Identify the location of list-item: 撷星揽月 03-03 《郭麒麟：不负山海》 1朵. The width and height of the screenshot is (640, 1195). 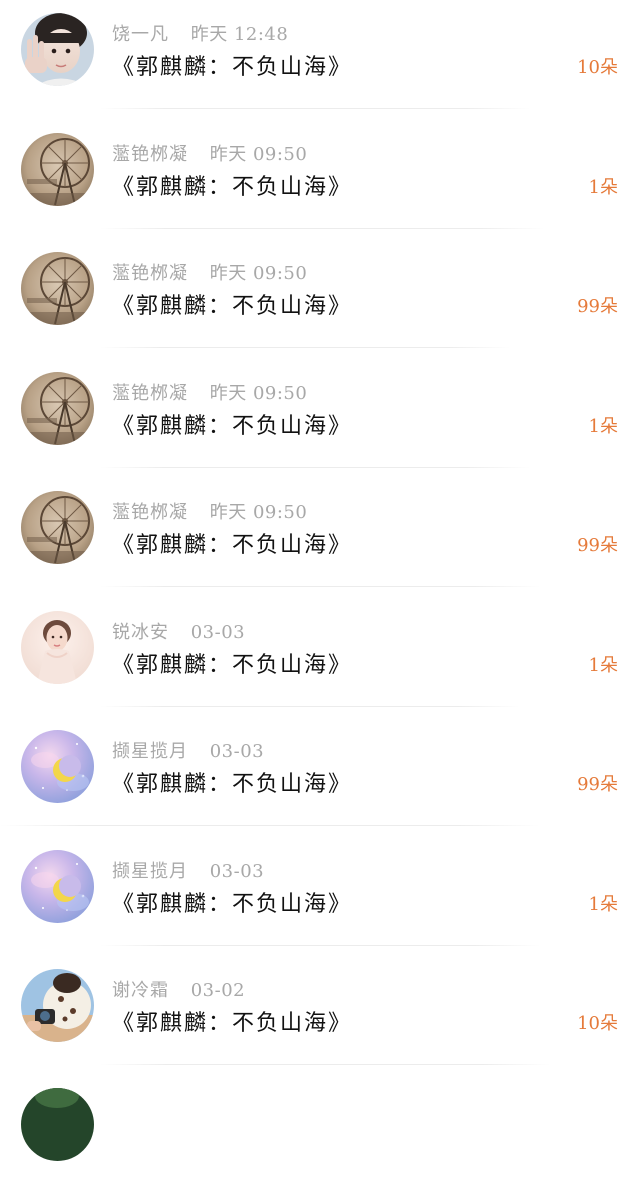
(320, 897).